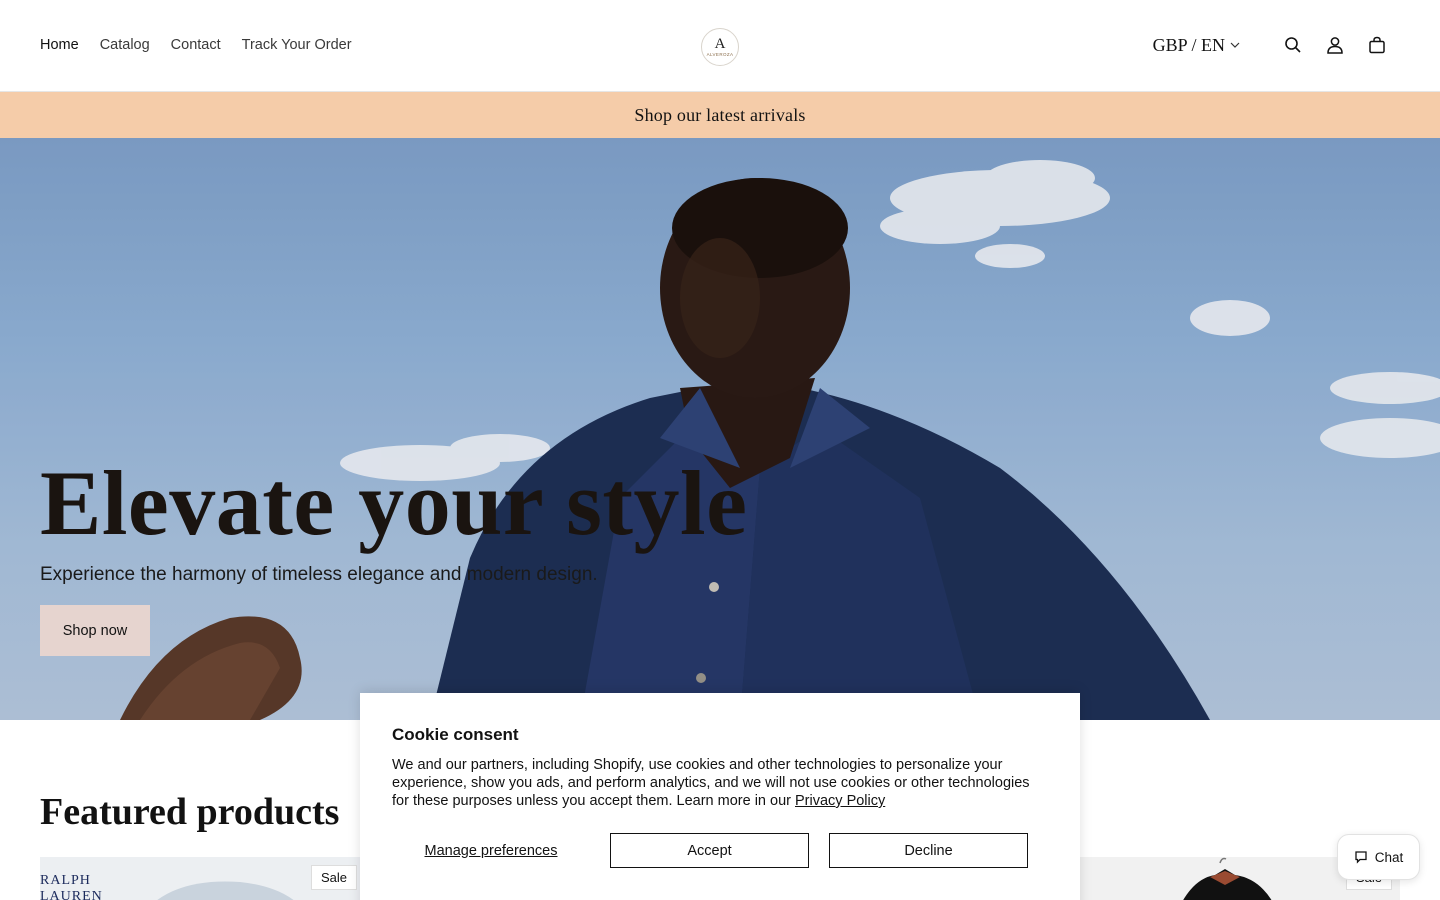 This screenshot has width=1440, height=900. I want to click on hero-title: Elevate your style, so click(394, 503).